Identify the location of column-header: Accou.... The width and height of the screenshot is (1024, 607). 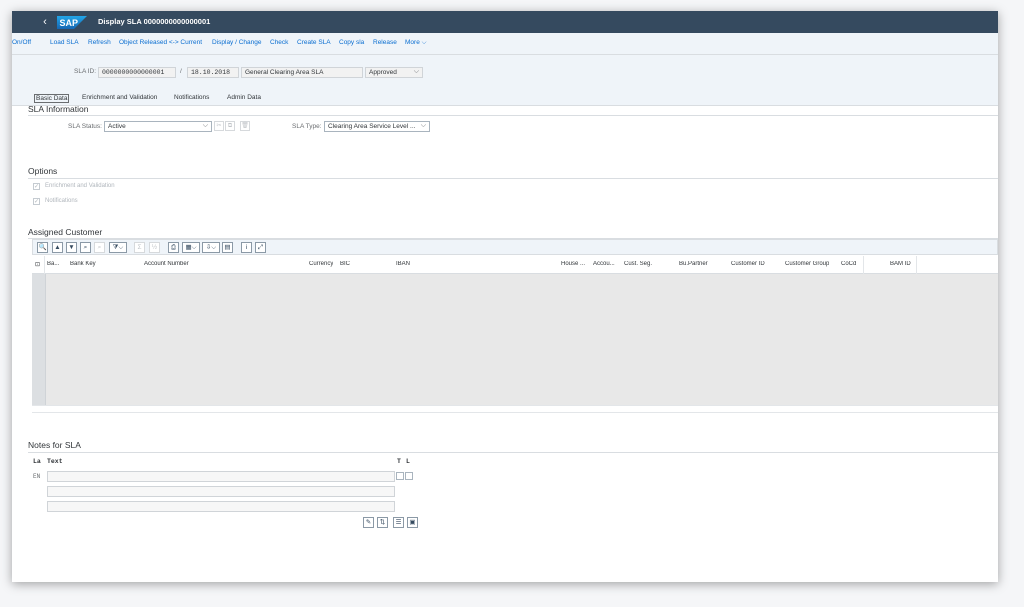
(604, 264).